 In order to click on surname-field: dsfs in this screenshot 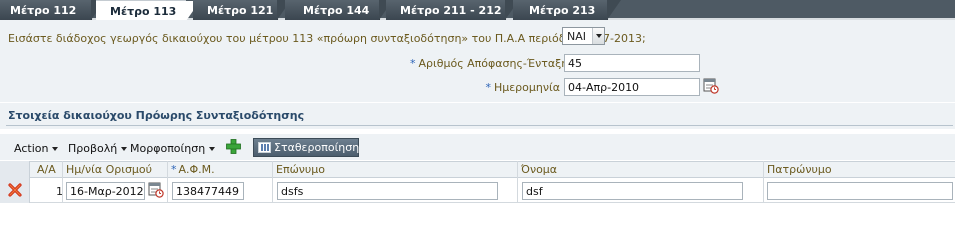, I will do `click(387, 191)`.